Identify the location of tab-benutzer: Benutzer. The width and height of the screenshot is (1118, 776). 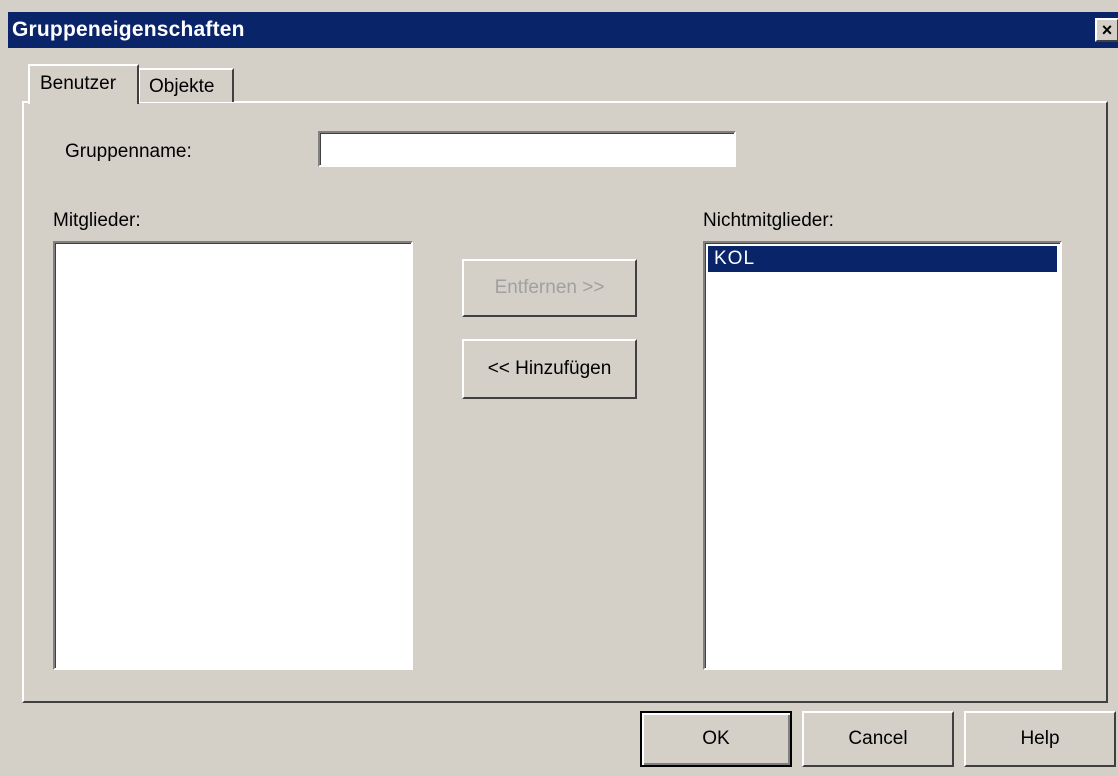
(83, 84).